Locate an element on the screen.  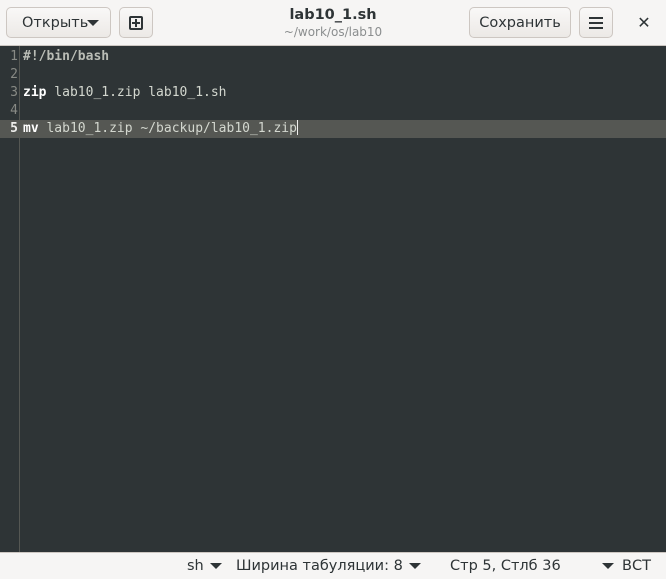
language-label: sh is located at coordinates (195, 566).